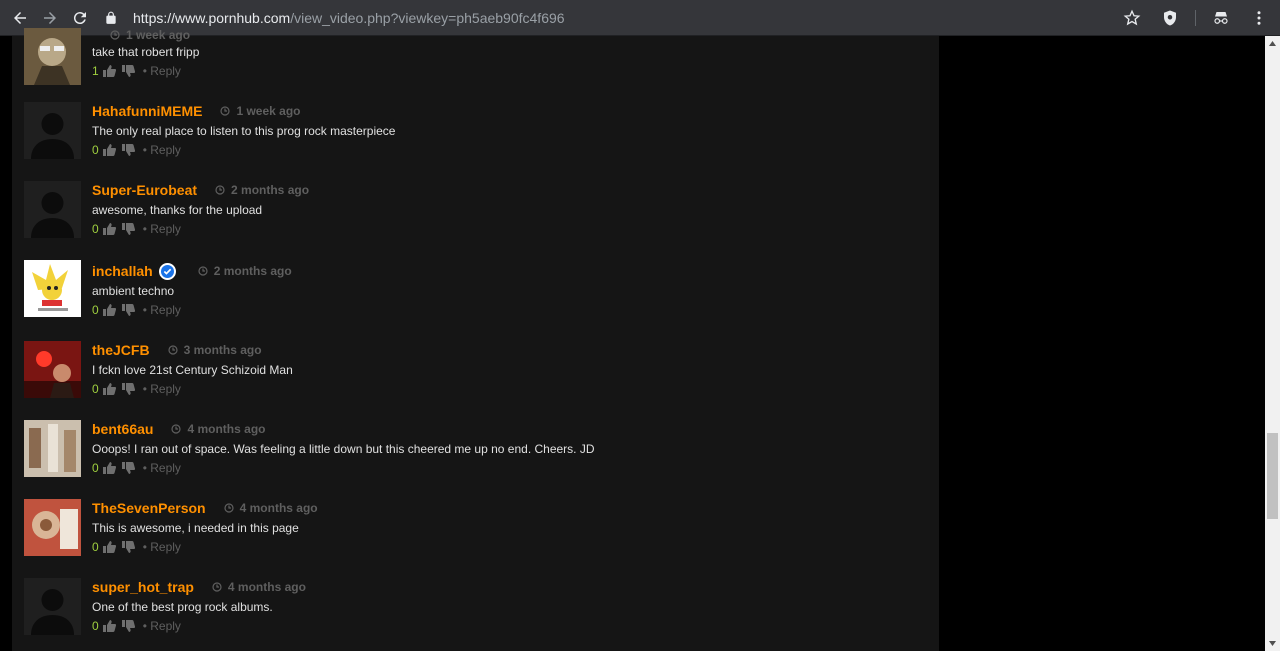 The height and width of the screenshot is (651, 1280). I want to click on username-link: Super-Eurobeat, so click(144, 190).